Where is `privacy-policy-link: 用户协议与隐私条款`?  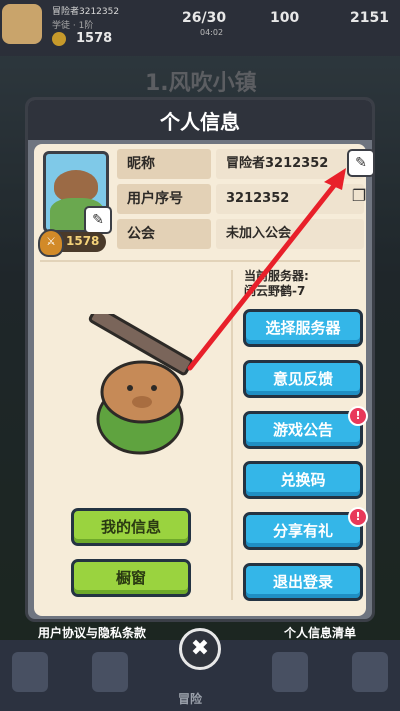 privacy-policy-link: 用户协议与隐私条款 is located at coordinates (92, 632).